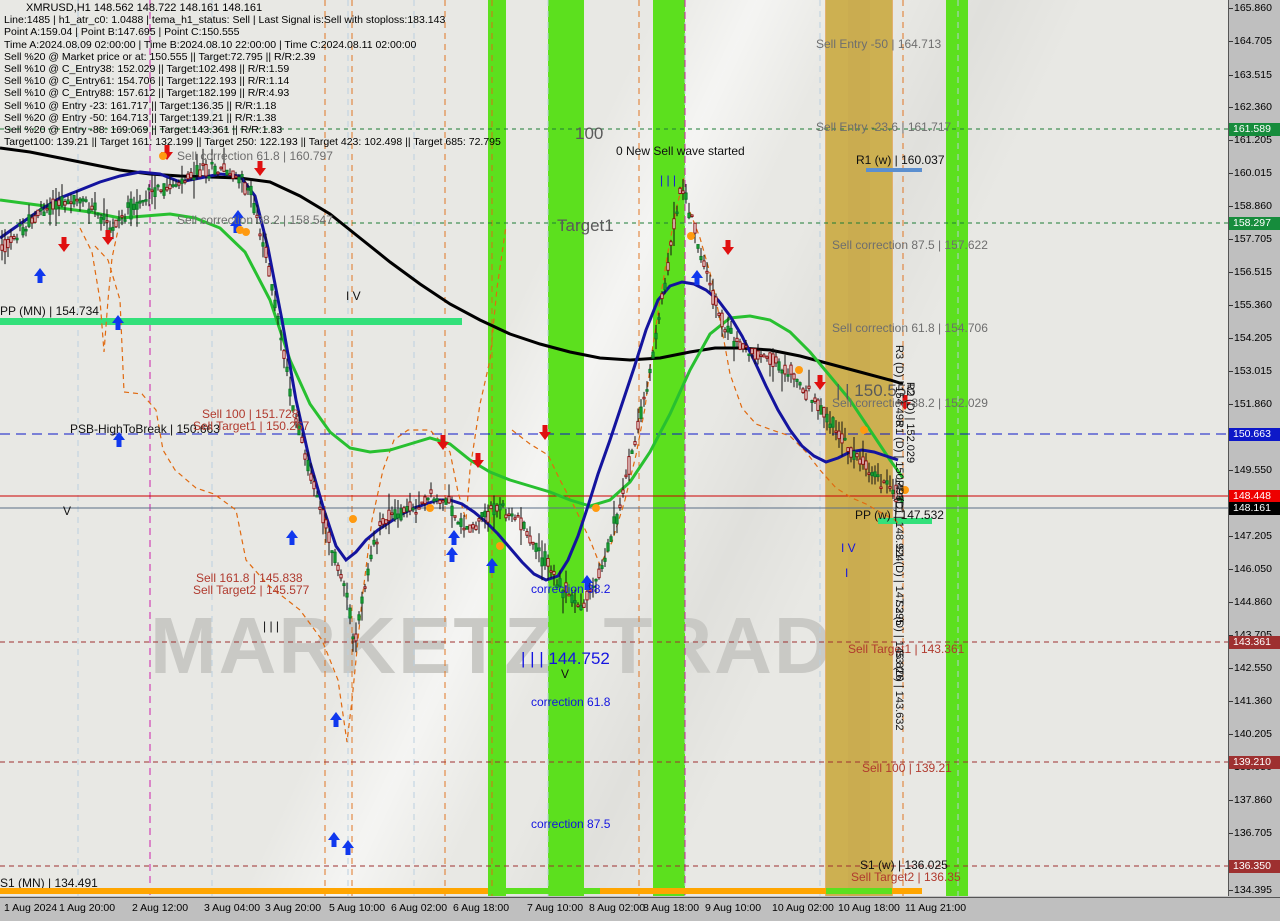 This screenshot has height=921, width=1280. What do you see at coordinates (1253, 890) in the screenshot?
I see `price-tick-label: 134.395` at bounding box center [1253, 890].